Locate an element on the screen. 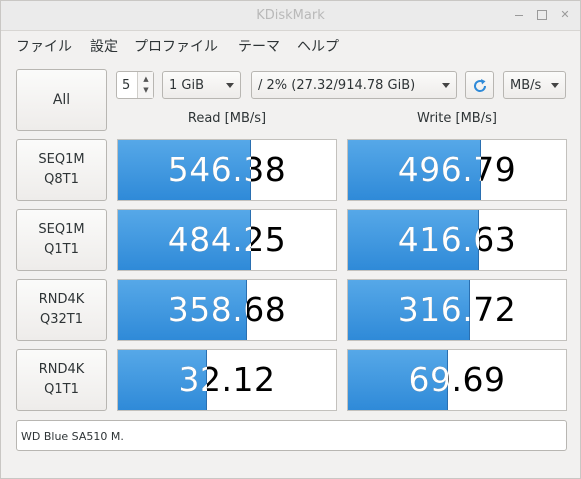  test-name-line2: Q8T1 is located at coordinates (61, 179).